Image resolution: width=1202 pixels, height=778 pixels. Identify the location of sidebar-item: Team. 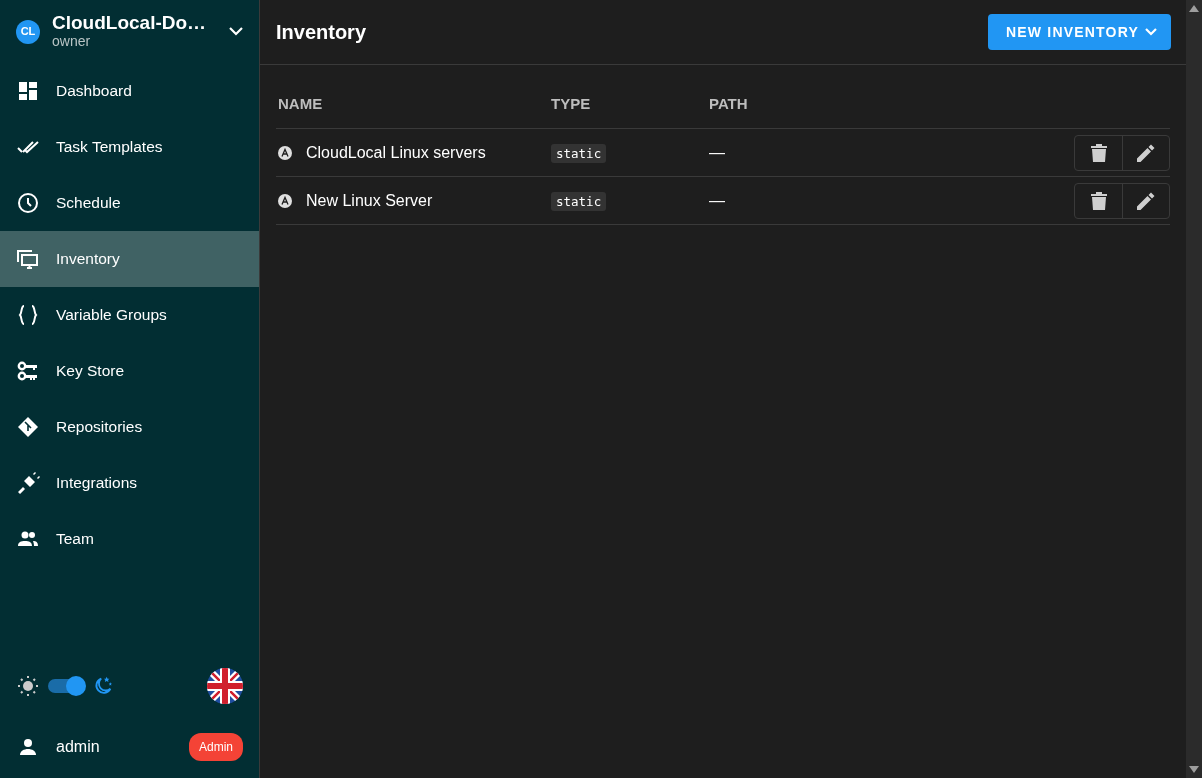
(129, 539).